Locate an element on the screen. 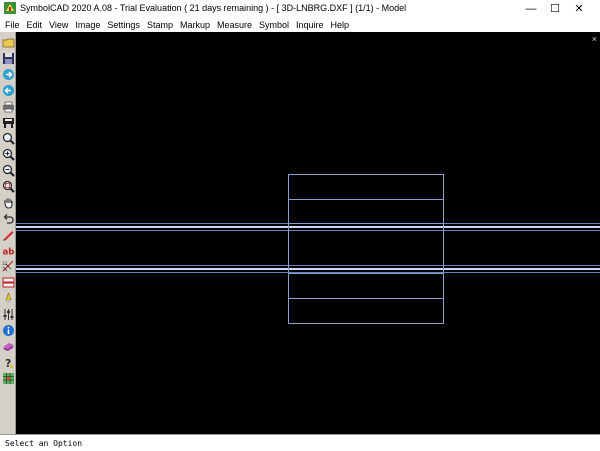  menu-measure: Measure is located at coordinates (234, 25).